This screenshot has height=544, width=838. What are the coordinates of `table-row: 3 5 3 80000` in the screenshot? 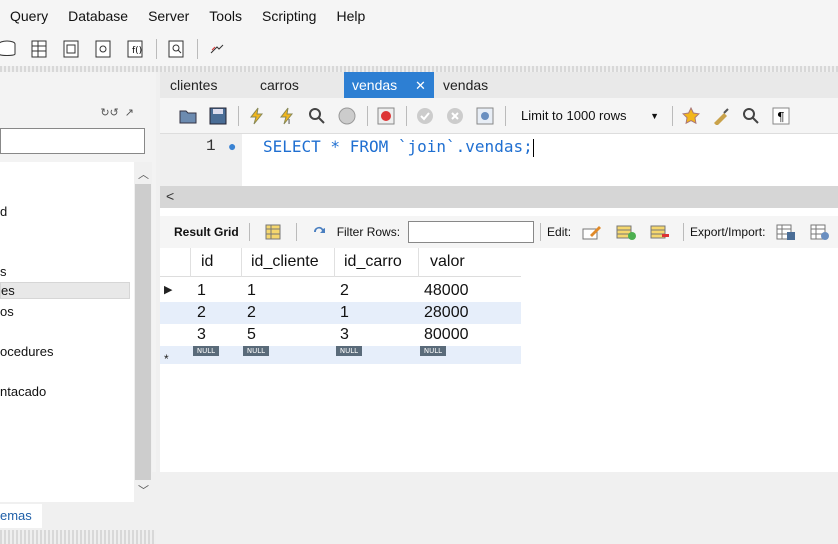 It's located at (340, 335).